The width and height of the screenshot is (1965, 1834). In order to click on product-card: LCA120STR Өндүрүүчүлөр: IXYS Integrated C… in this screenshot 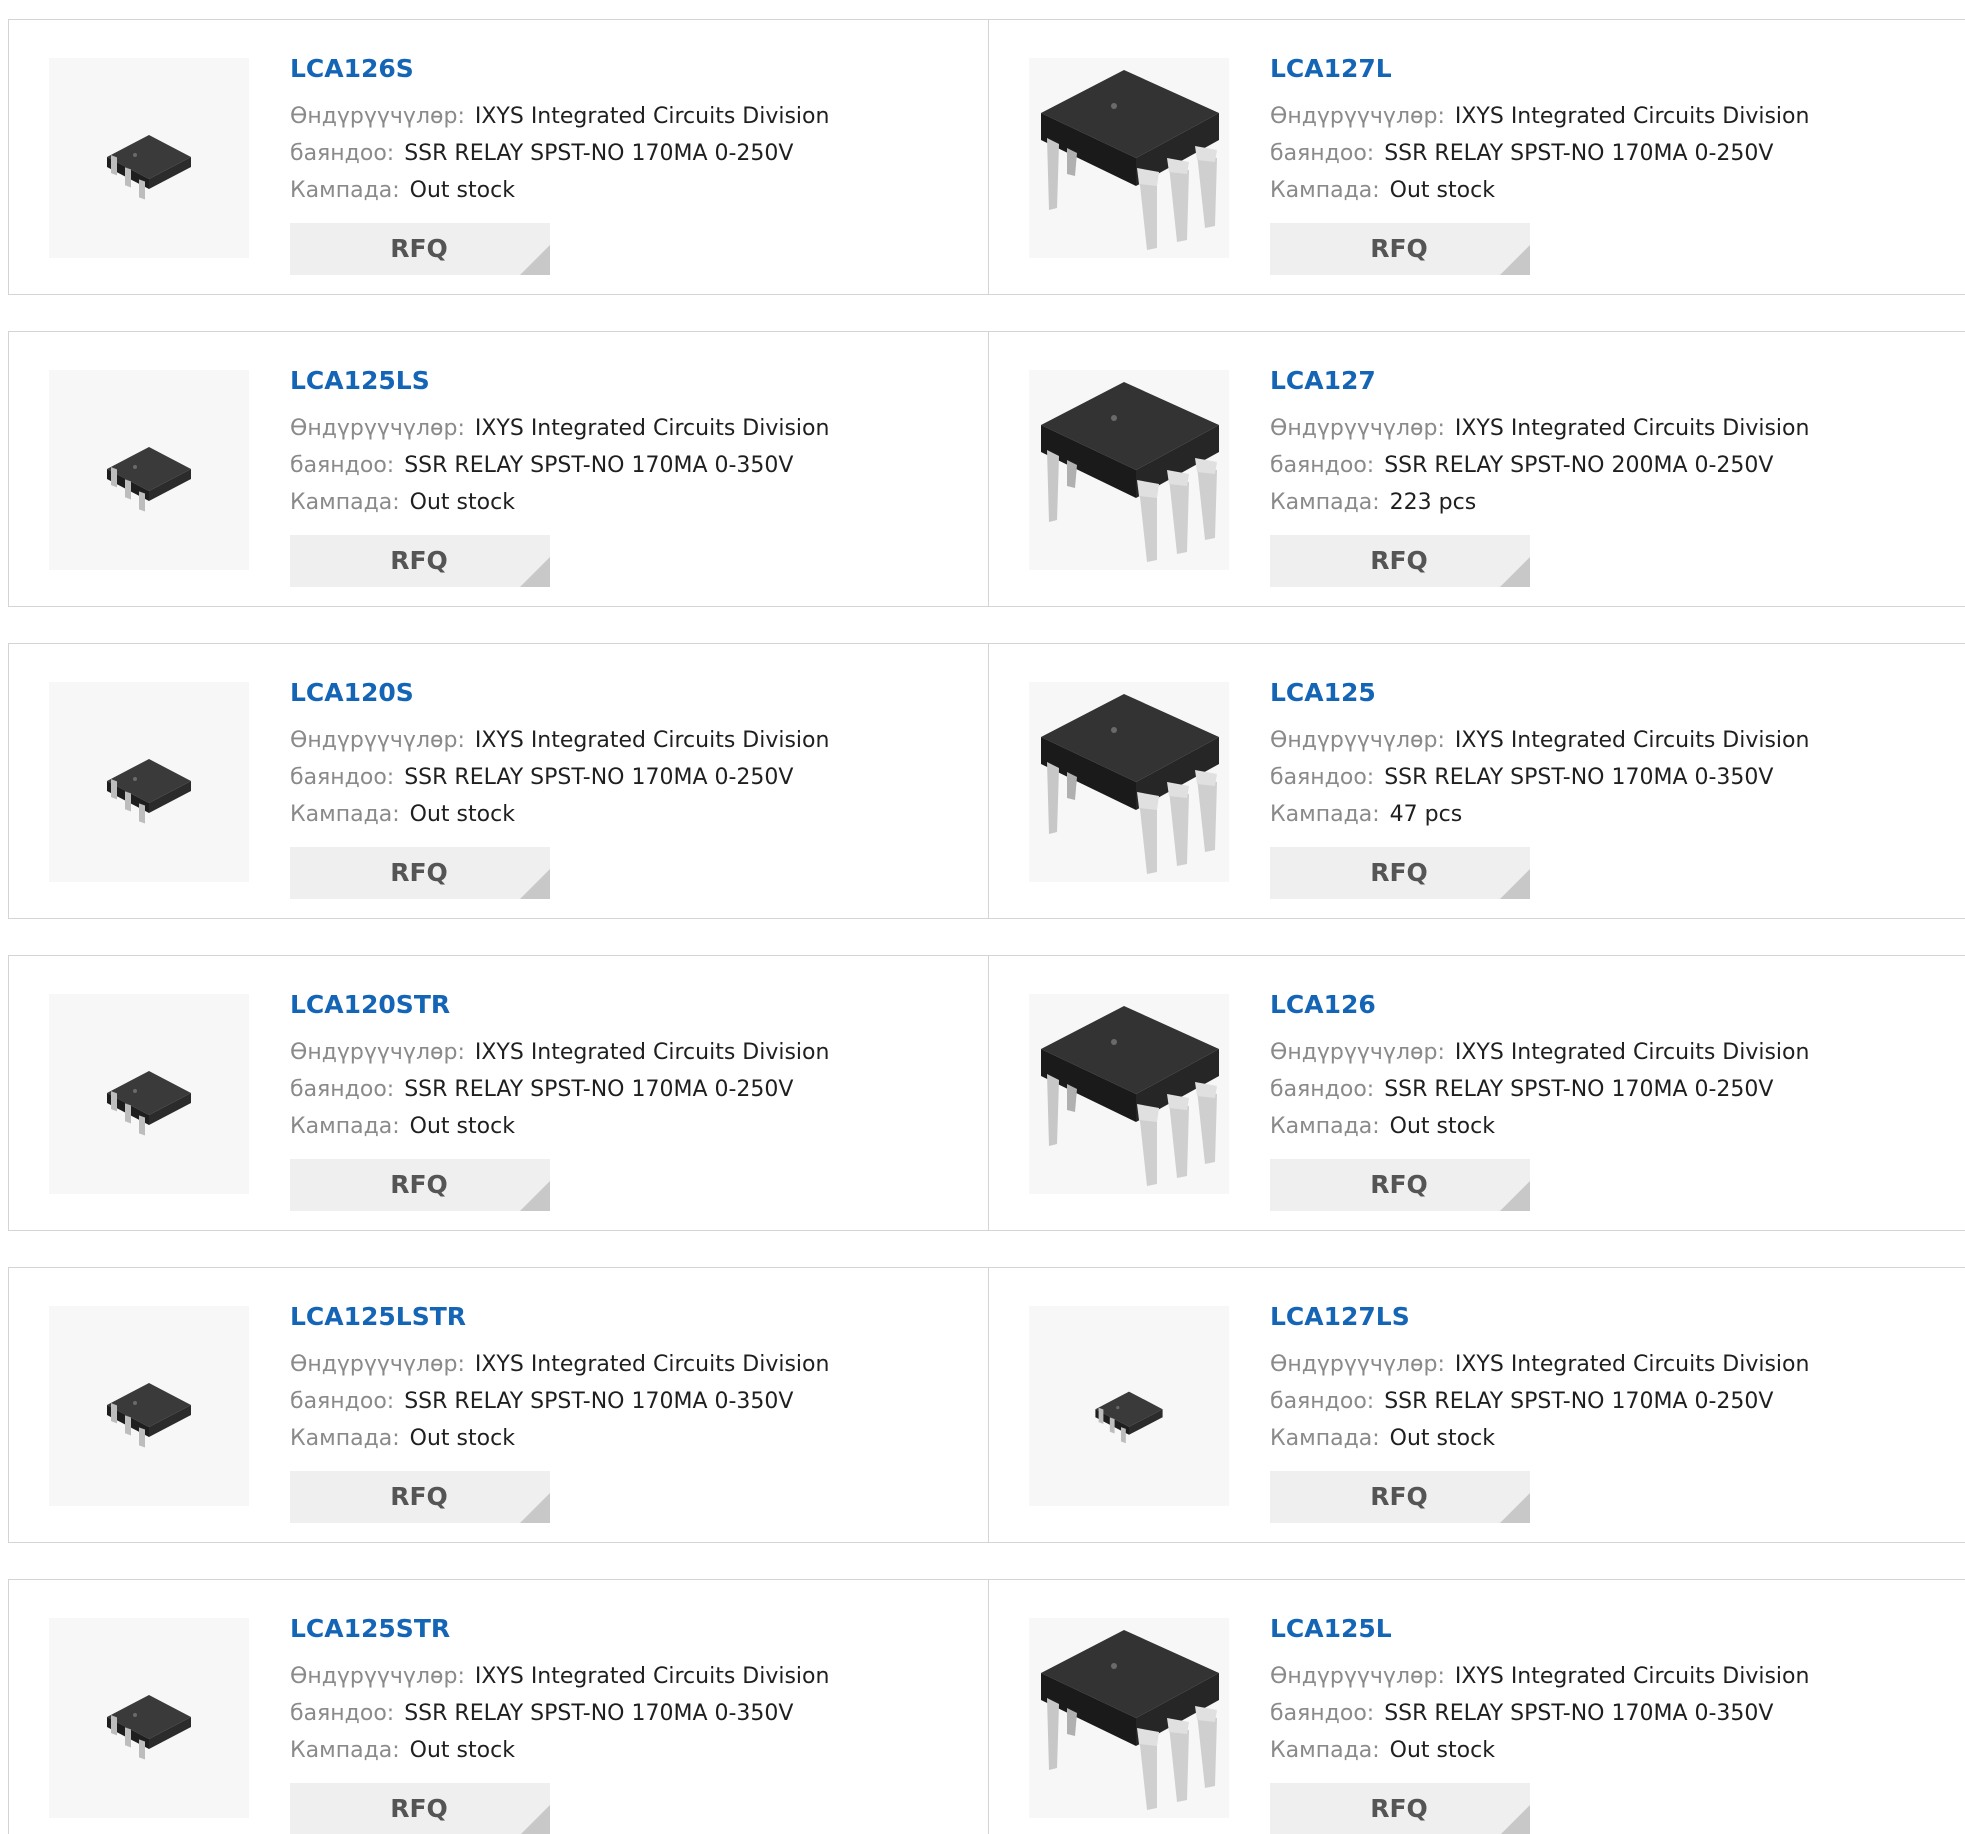, I will do `click(498, 1093)`.